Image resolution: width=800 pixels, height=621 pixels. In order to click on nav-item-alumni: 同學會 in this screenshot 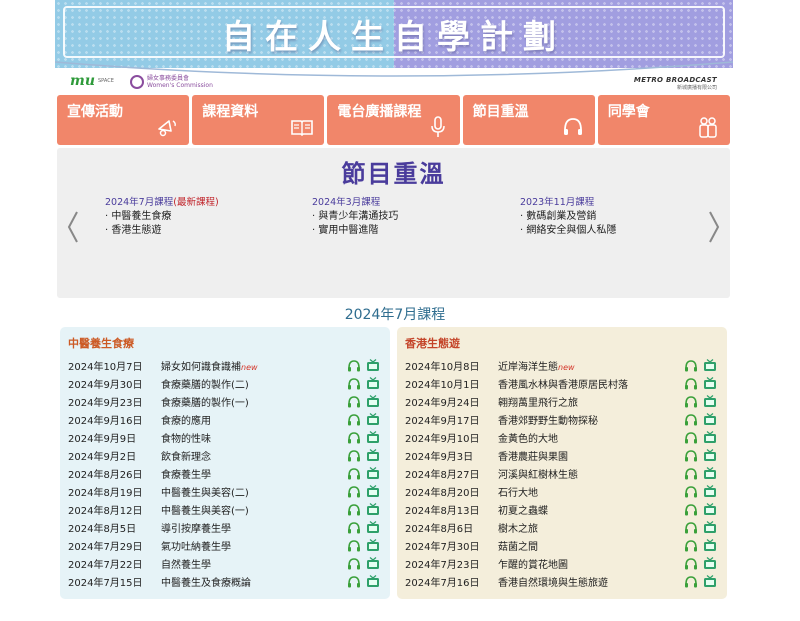, I will do `click(664, 120)`.